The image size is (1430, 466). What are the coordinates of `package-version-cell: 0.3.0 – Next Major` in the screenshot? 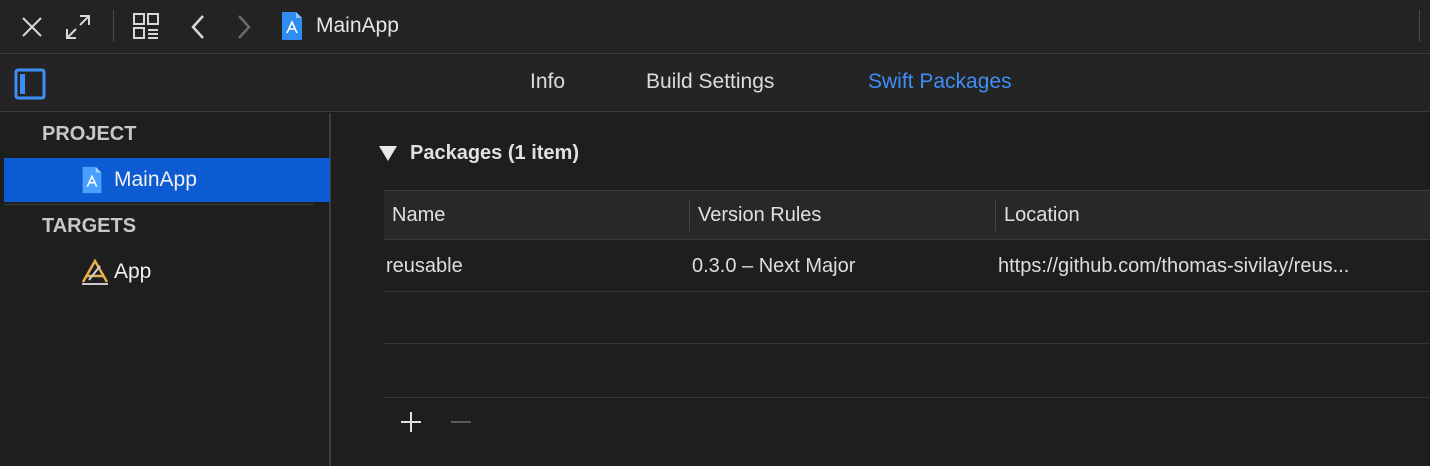 It's located at (774, 266).